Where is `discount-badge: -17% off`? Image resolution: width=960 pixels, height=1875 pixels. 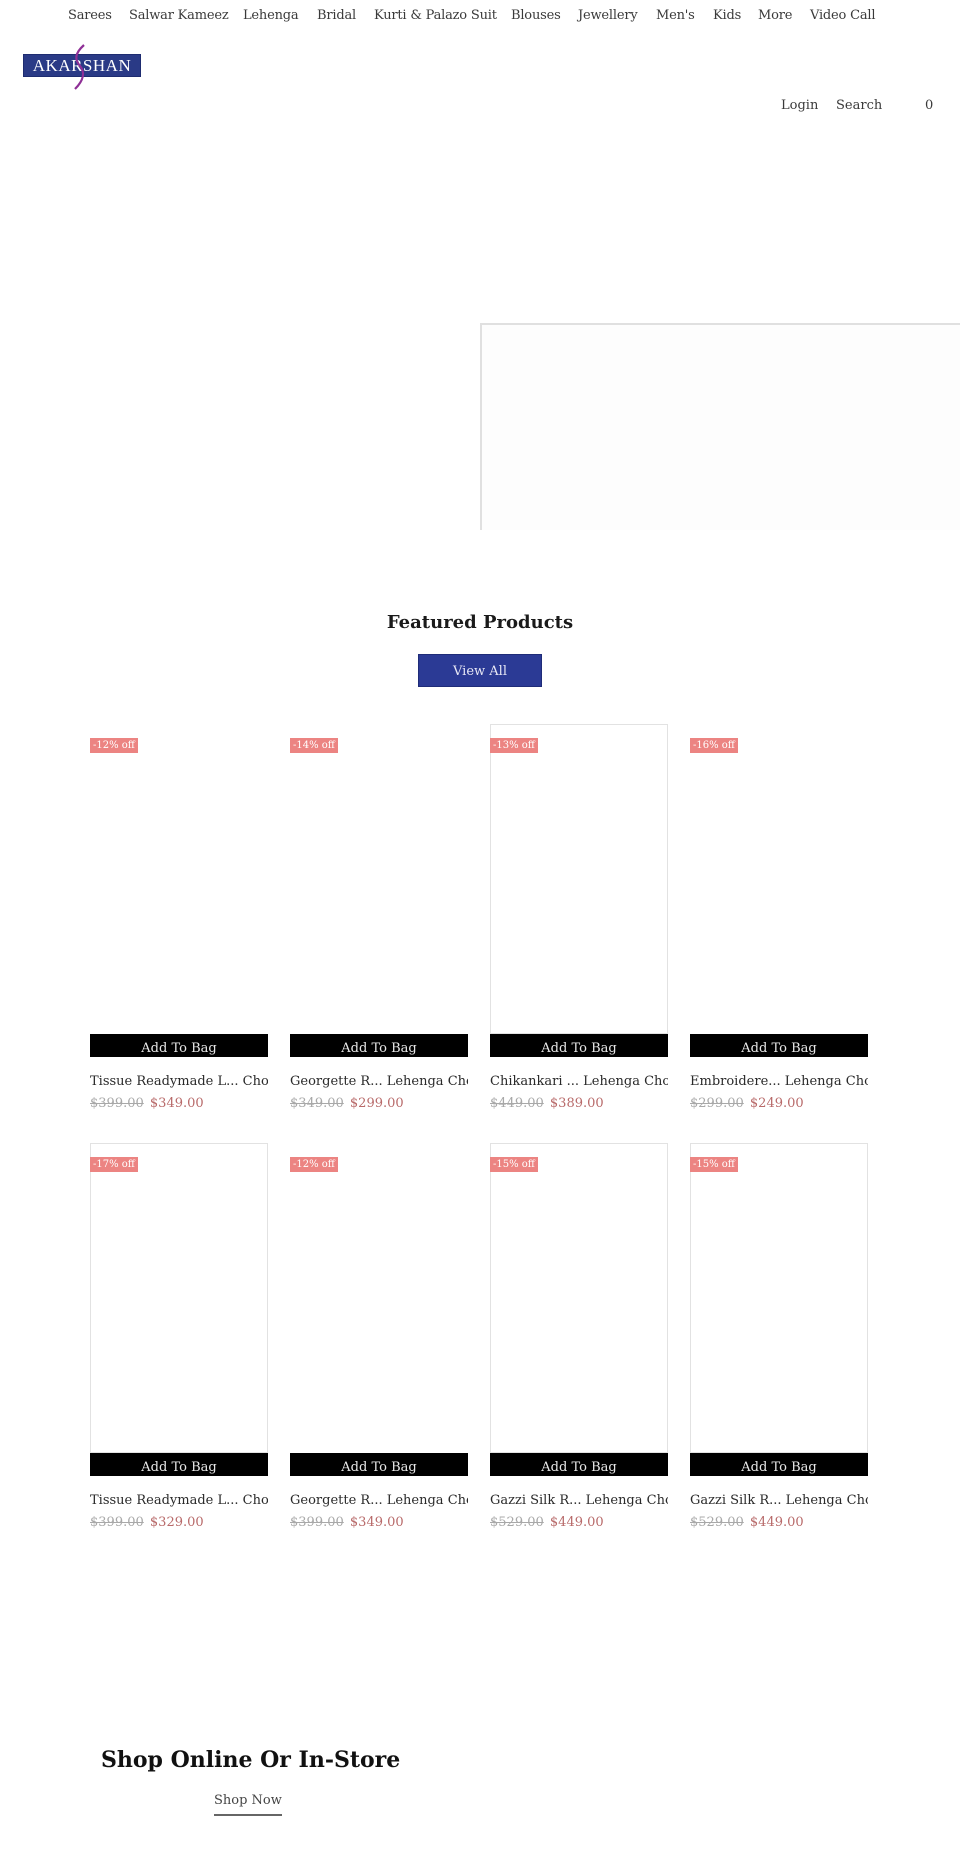
discount-badge: -17% off is located at coordinates (114, 1164).